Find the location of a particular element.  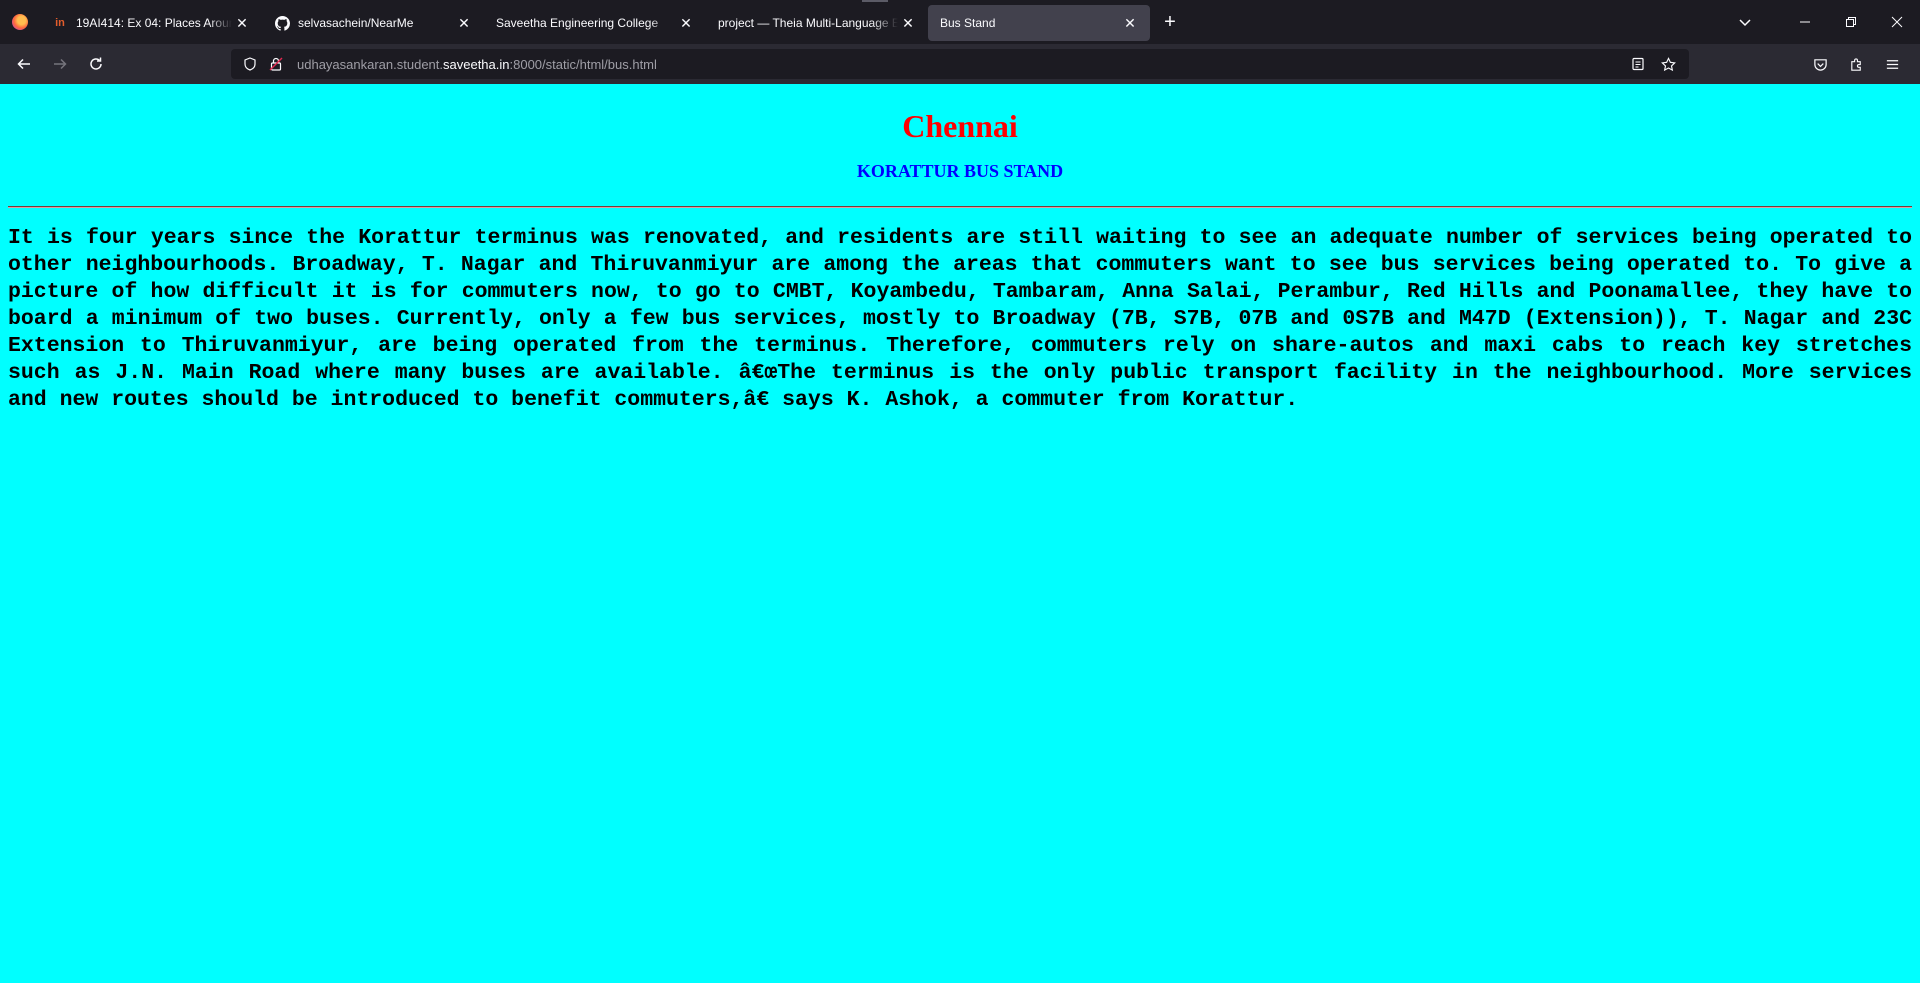

new-tab-icon: + is located at coordinates (1170, 22).